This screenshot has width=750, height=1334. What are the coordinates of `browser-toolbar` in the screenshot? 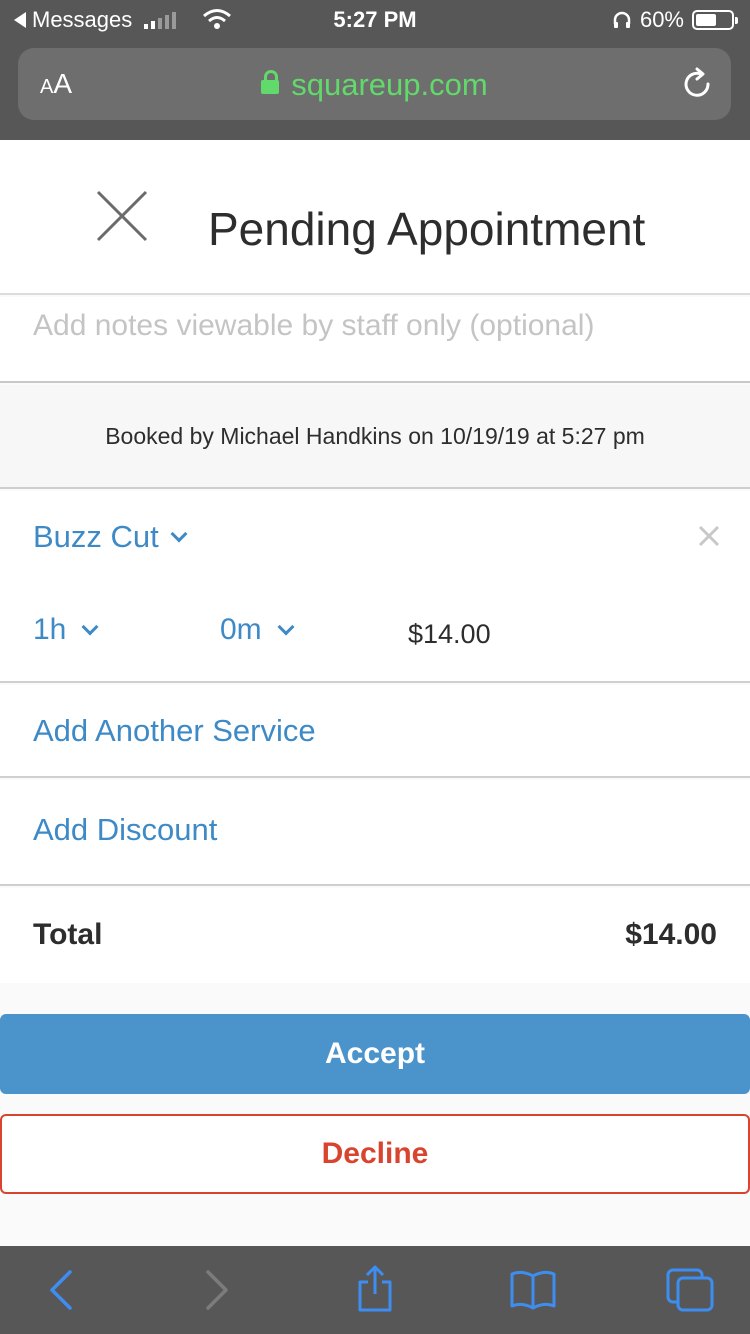 It's located at (375, 1290).